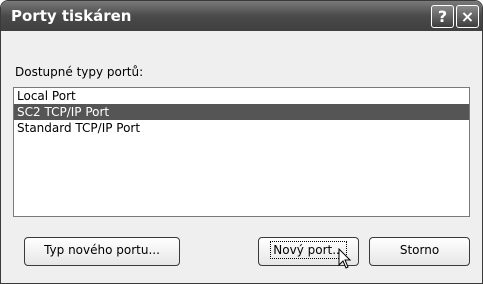 This screenshot has width=483, height=284. What do you see at coordinates (241, 16) in the screenshot?
I see `title-bar: Porty tiskáren ? ×` at bounding box center [241, 16].